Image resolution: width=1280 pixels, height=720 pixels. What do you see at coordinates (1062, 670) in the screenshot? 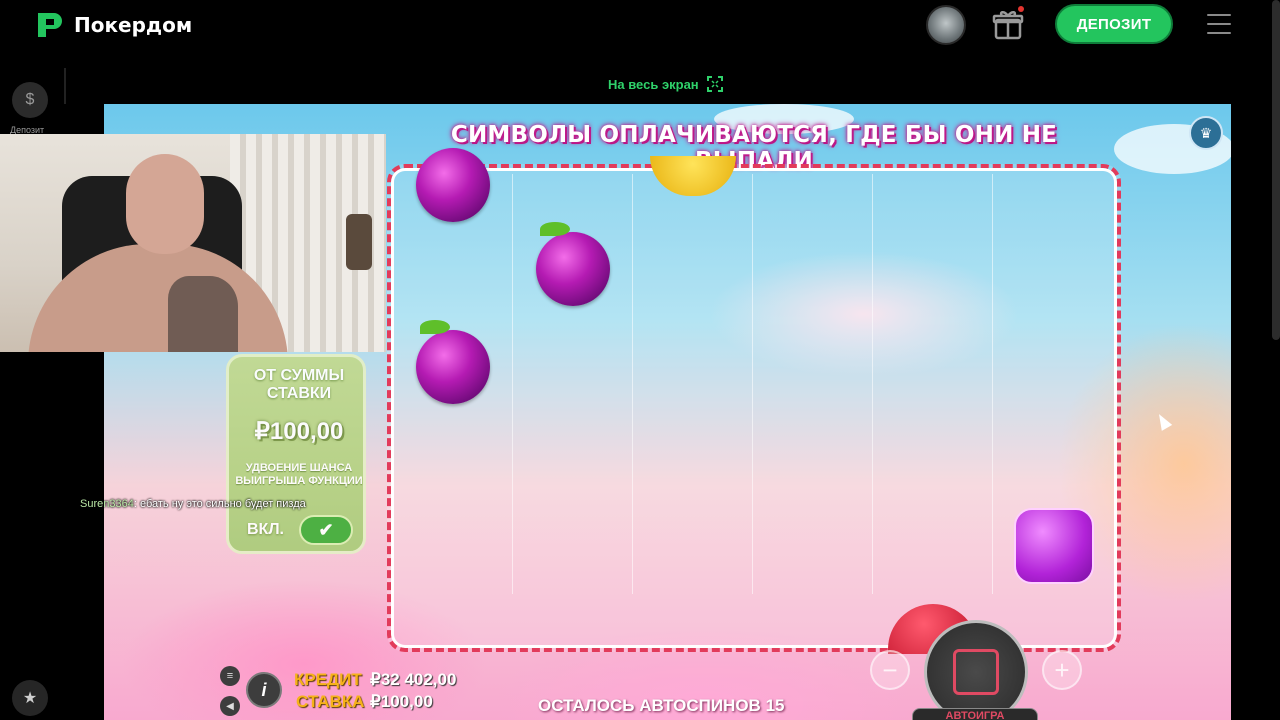
I see `bet-increase-button: +` at bounding box center [1062, 670].